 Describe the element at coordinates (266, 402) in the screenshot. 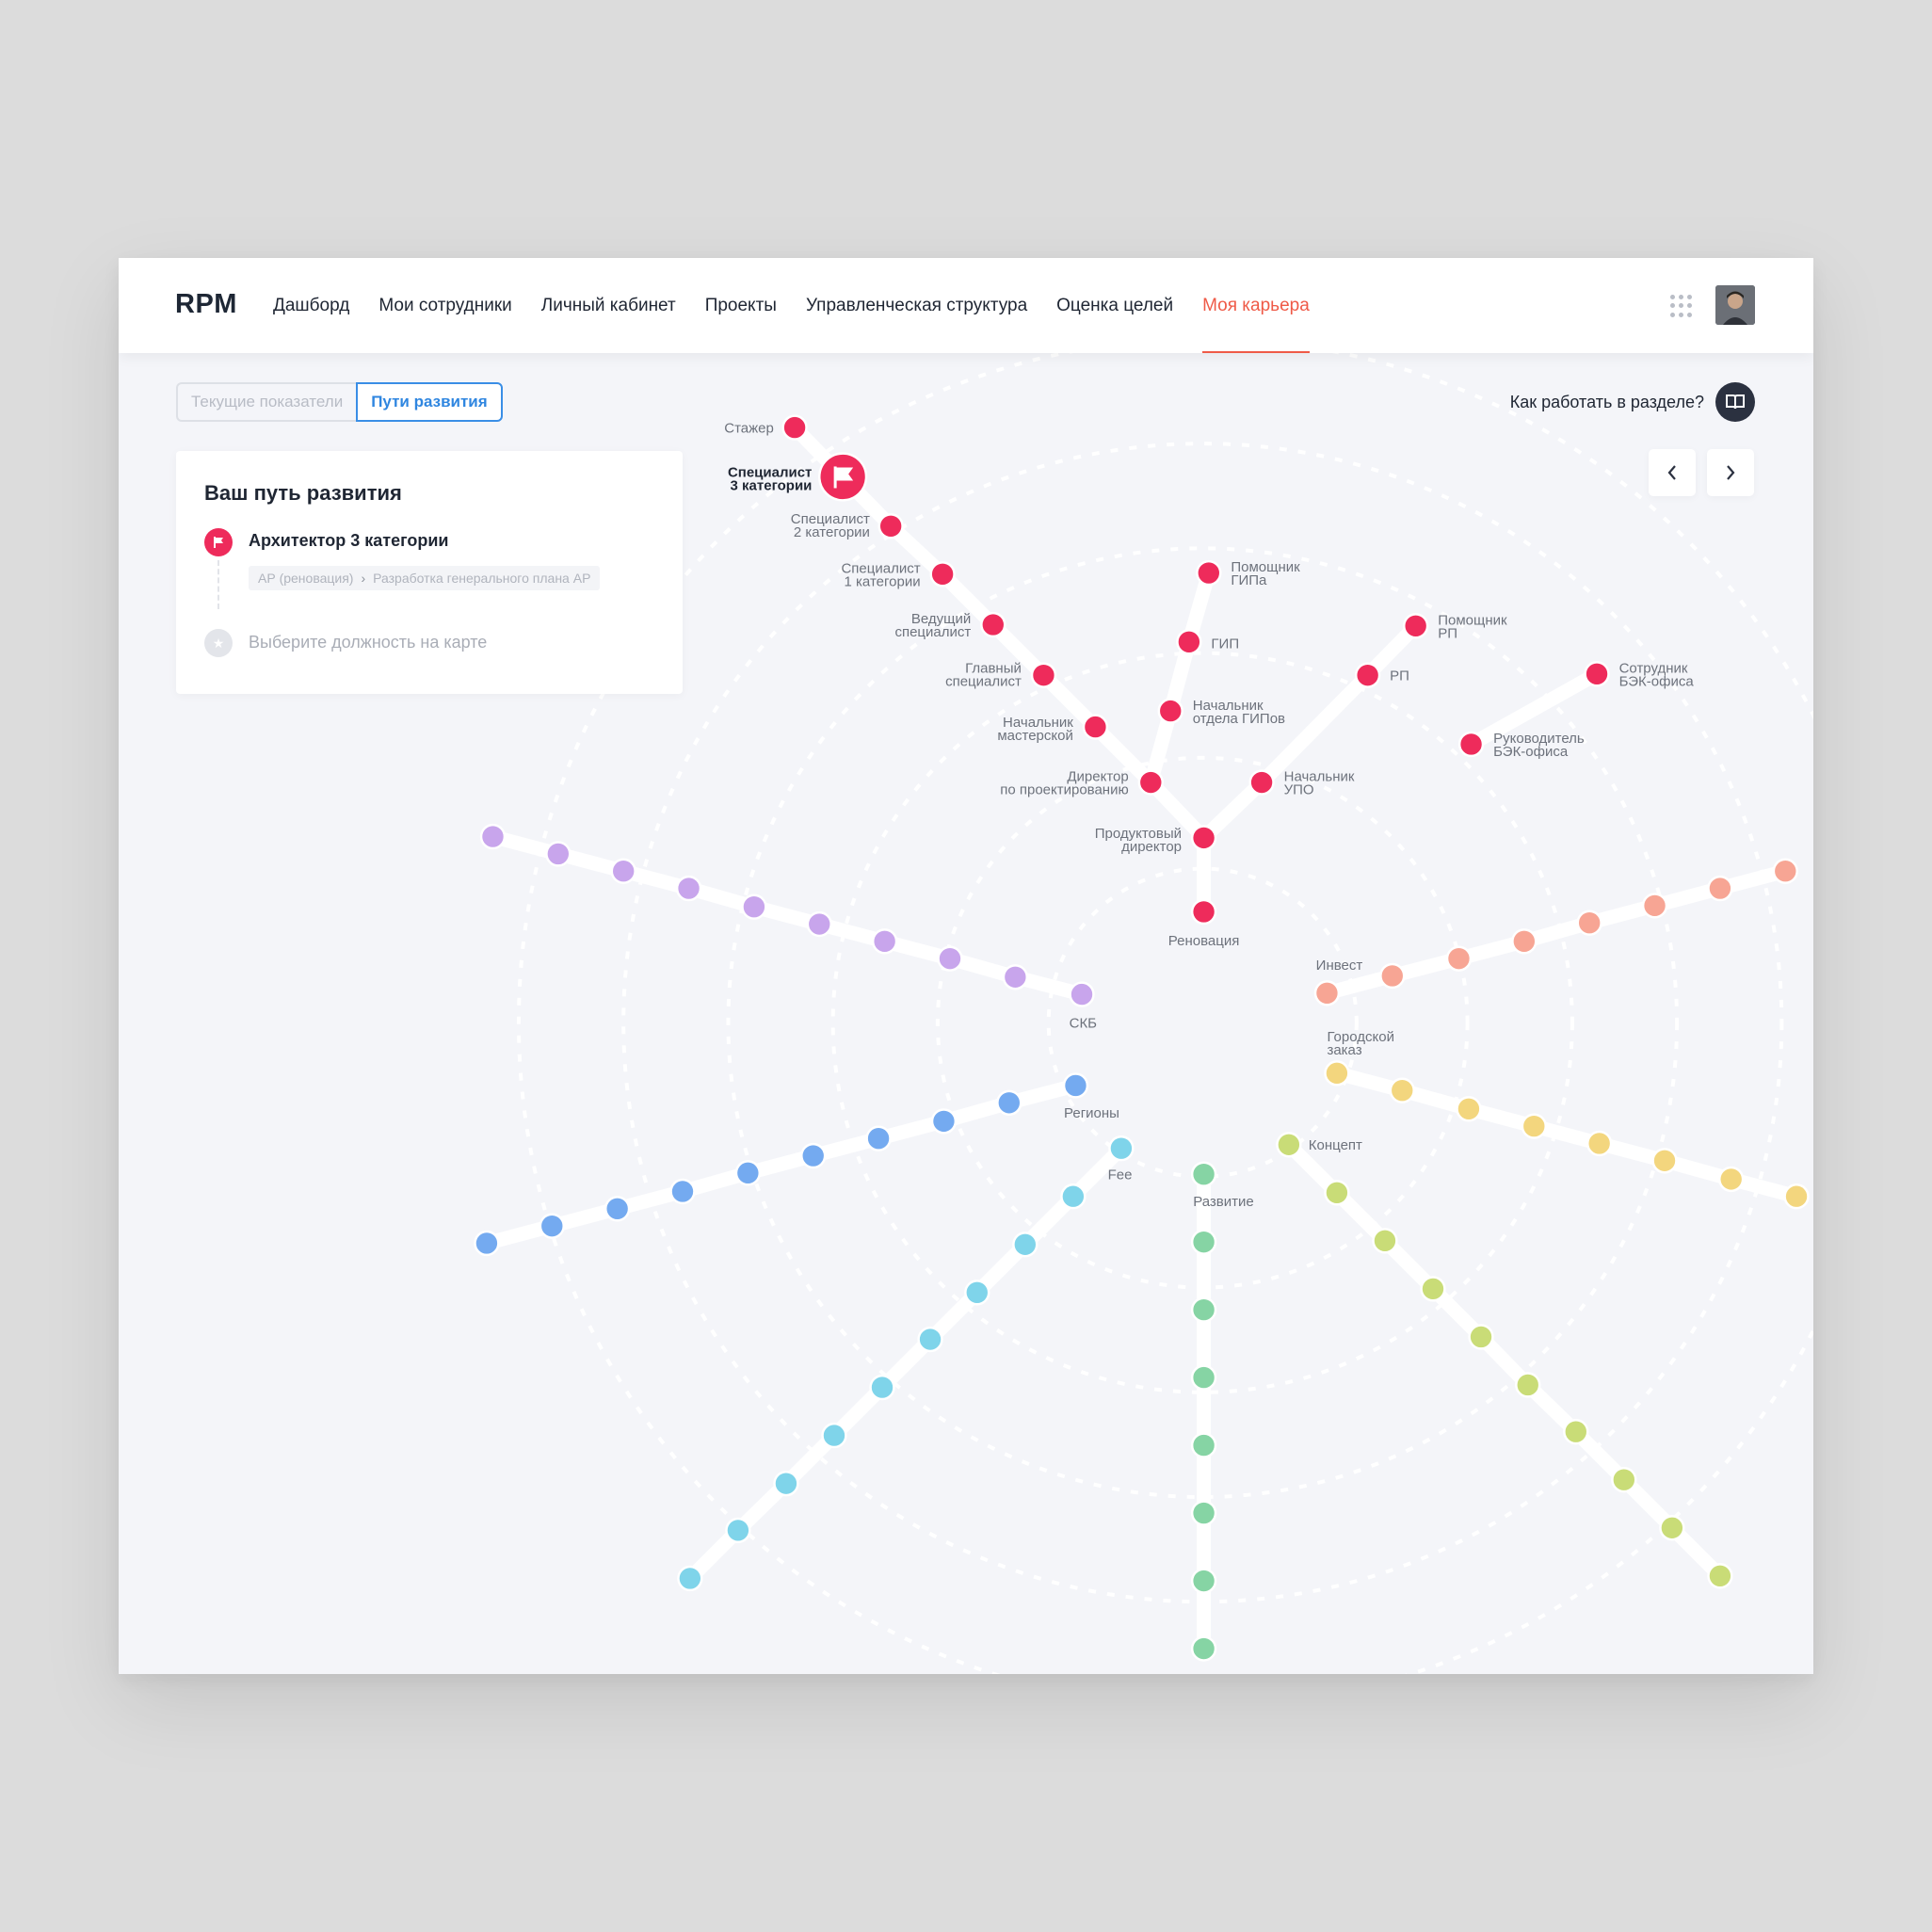

I see `tab-current-indicators: Текущие показатели` at that location.